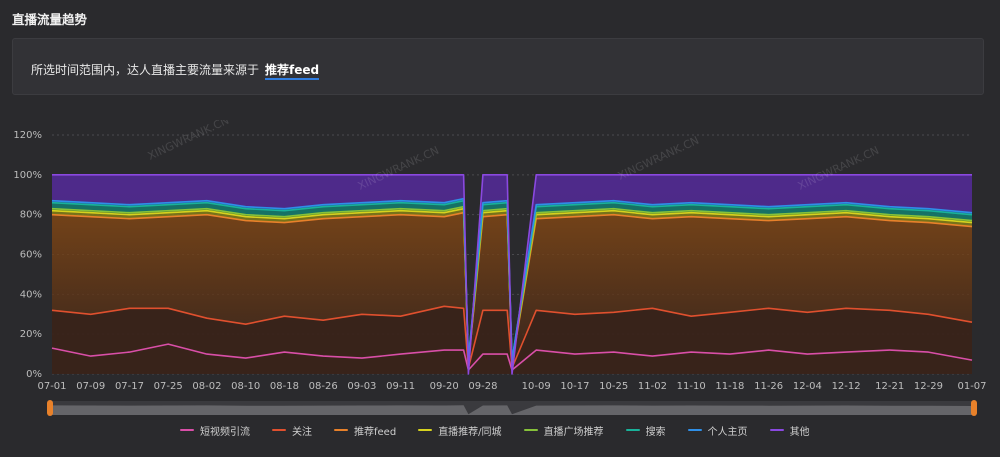 The height and width of the screenshot is (457, 1000). I want to click on insight-text: 所选时间范围内，达人直播主要流量来源于 推荐feed, so click(175, 70).